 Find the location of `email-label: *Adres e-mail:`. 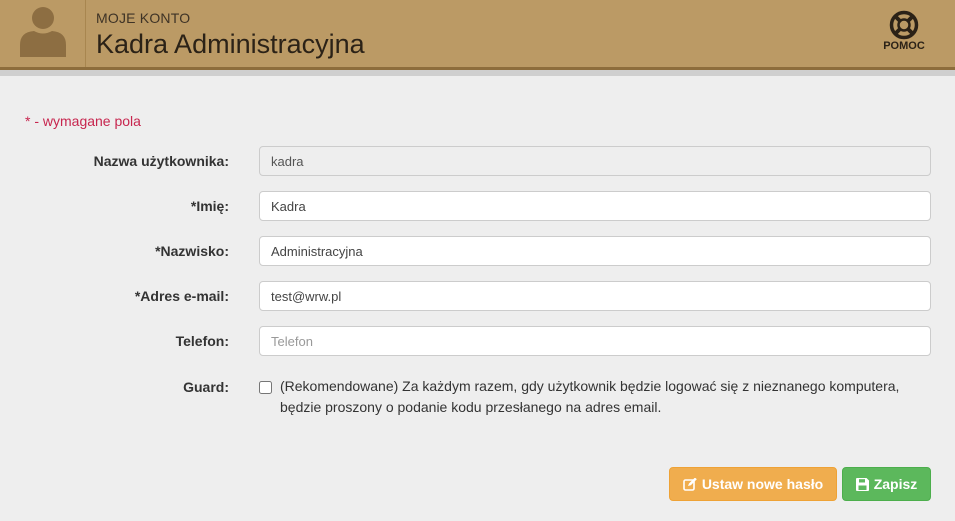

email-label: *Adres e-mail: is located at coordinates (181, 296).